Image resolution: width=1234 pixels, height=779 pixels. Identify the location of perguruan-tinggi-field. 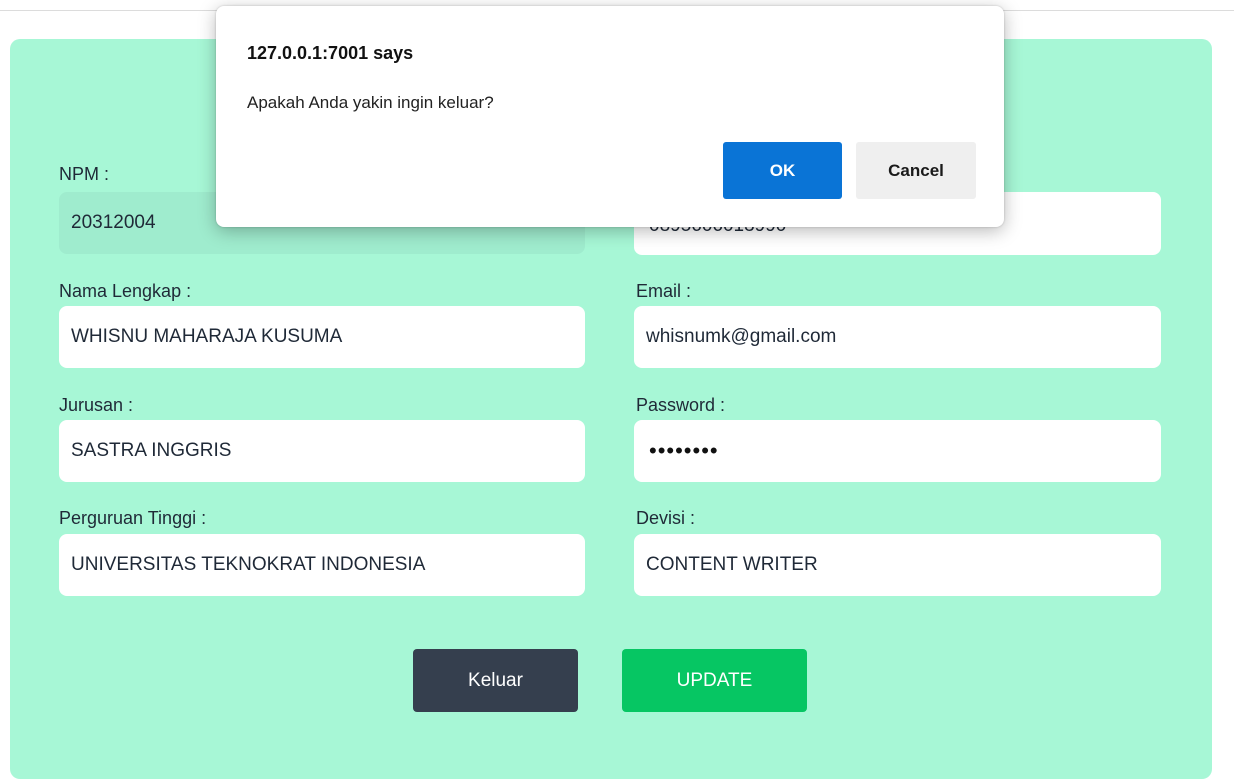
(322, 565).